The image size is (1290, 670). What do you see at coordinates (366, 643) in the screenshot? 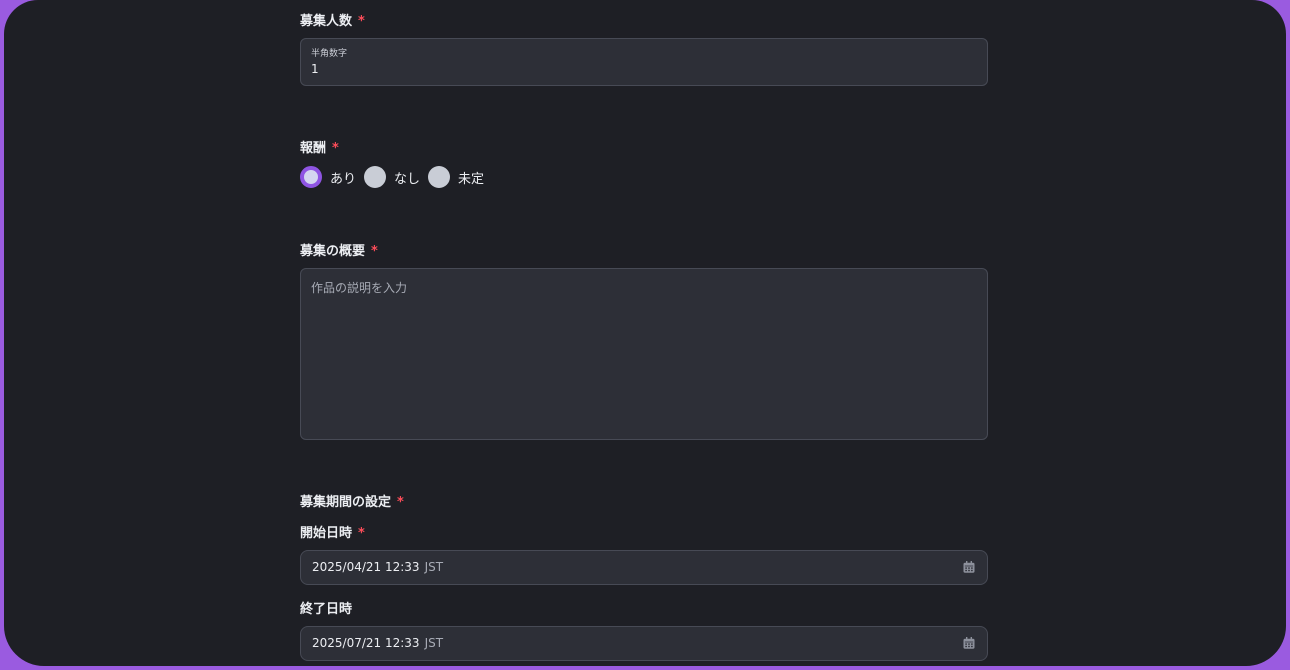
I see `end-datetime-value: 2025/07/21 12:33` at bounding box center [366, 643].